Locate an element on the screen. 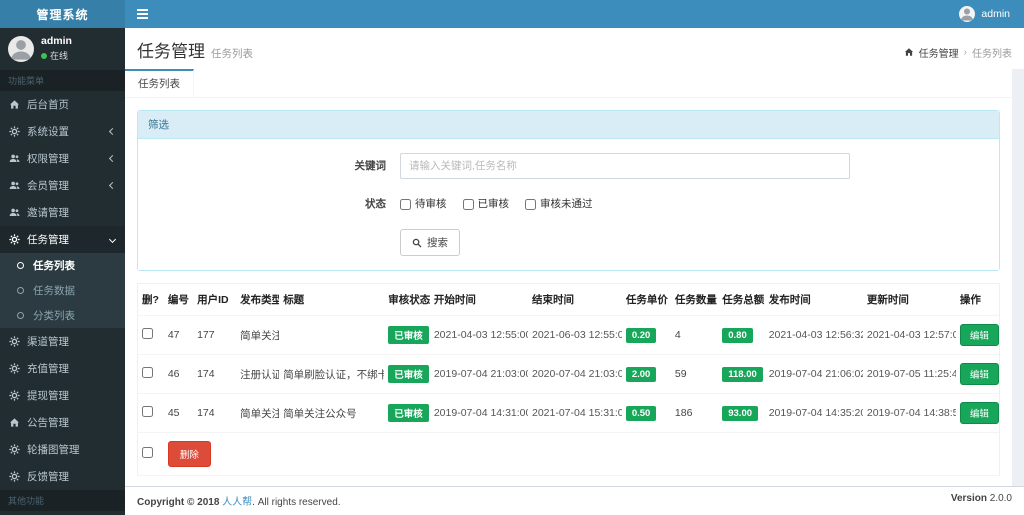 The height and width of the screenshot is (515, 1024). cell-type: 注册认证 is located at coordinates (258, 374).